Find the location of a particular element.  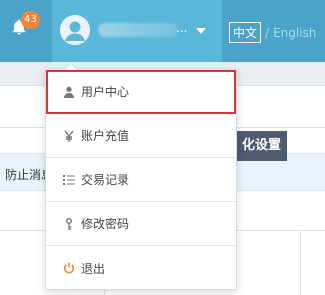

notification-badge: 43 is located at coordinates (30, 20).